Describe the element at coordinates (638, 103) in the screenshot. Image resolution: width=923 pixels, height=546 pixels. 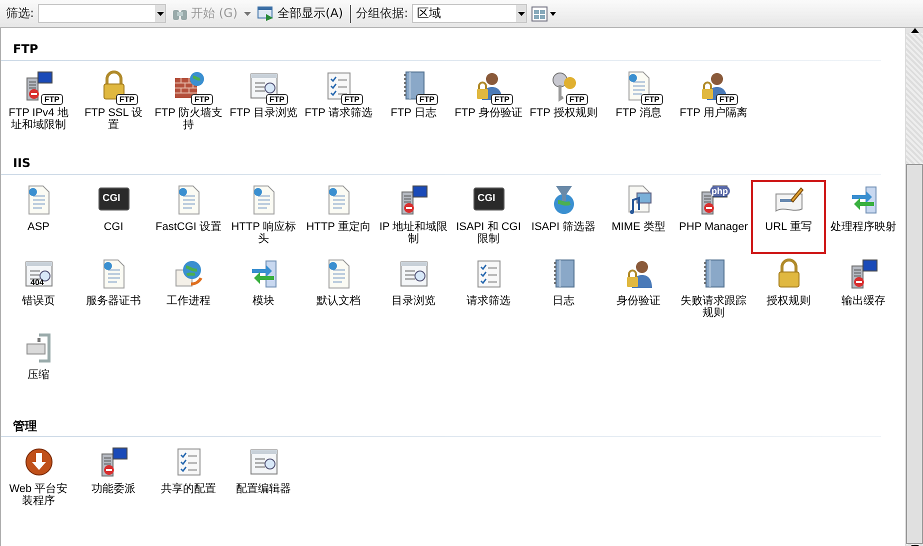
I see `feature-tile: FTP FTP 消息` at that location.